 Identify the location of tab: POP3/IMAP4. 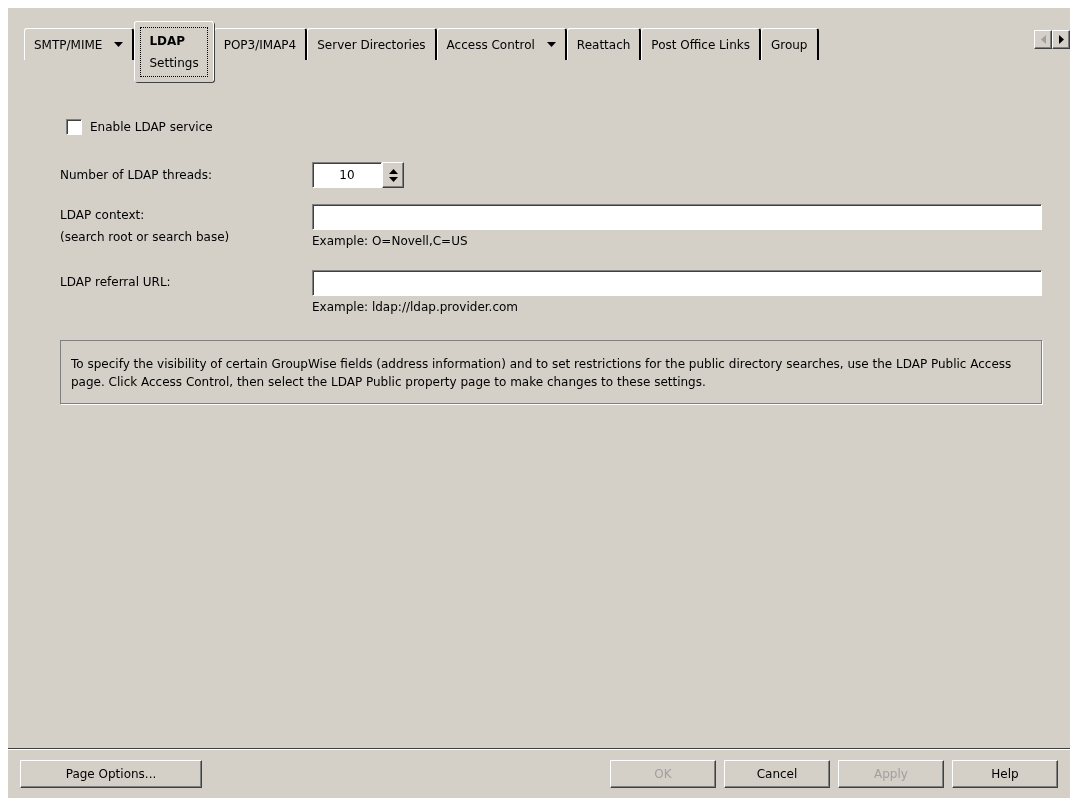
(260, 44).